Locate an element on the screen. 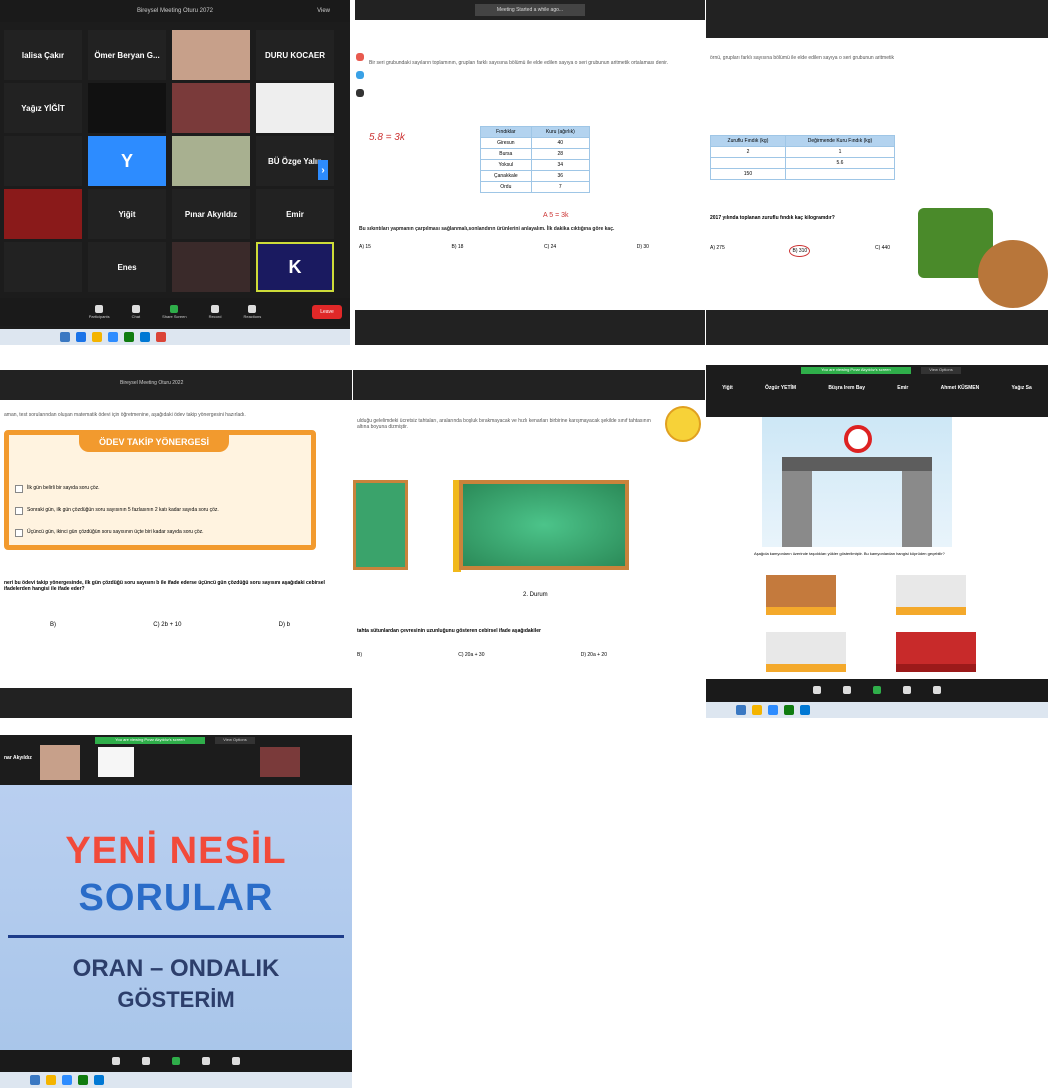  share-screen-button: Share Screen is located at coordinates (174, 312).